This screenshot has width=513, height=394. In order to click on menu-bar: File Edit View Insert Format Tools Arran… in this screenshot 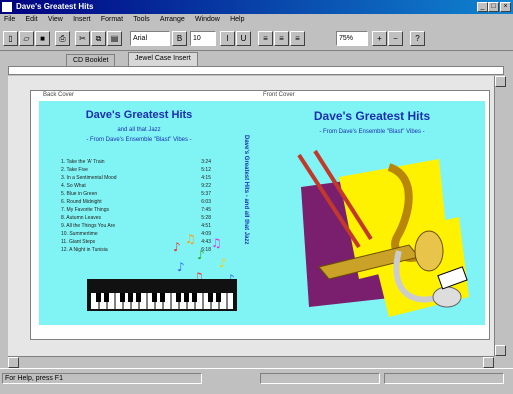, I will do `click(256, 20)`.